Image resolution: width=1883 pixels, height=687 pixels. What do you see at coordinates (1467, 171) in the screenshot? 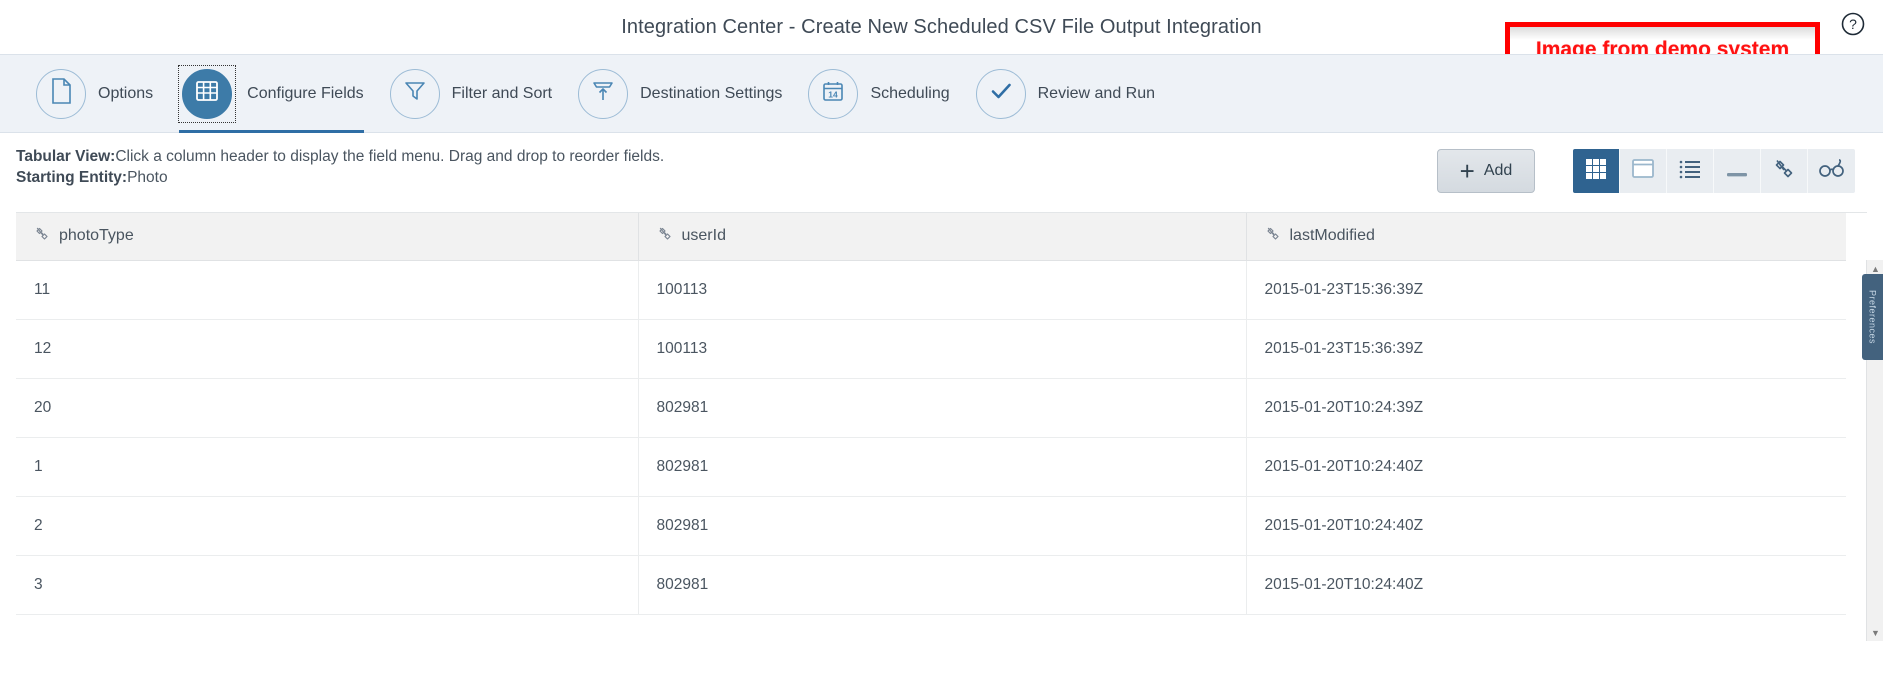
I see `plus-icon: +` at bounding box center [1467, 171].